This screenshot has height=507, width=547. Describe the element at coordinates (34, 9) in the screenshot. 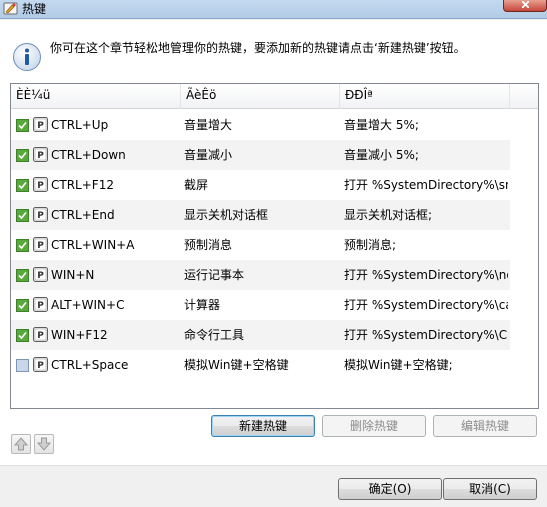

I see `window-title: 热键` at that location.